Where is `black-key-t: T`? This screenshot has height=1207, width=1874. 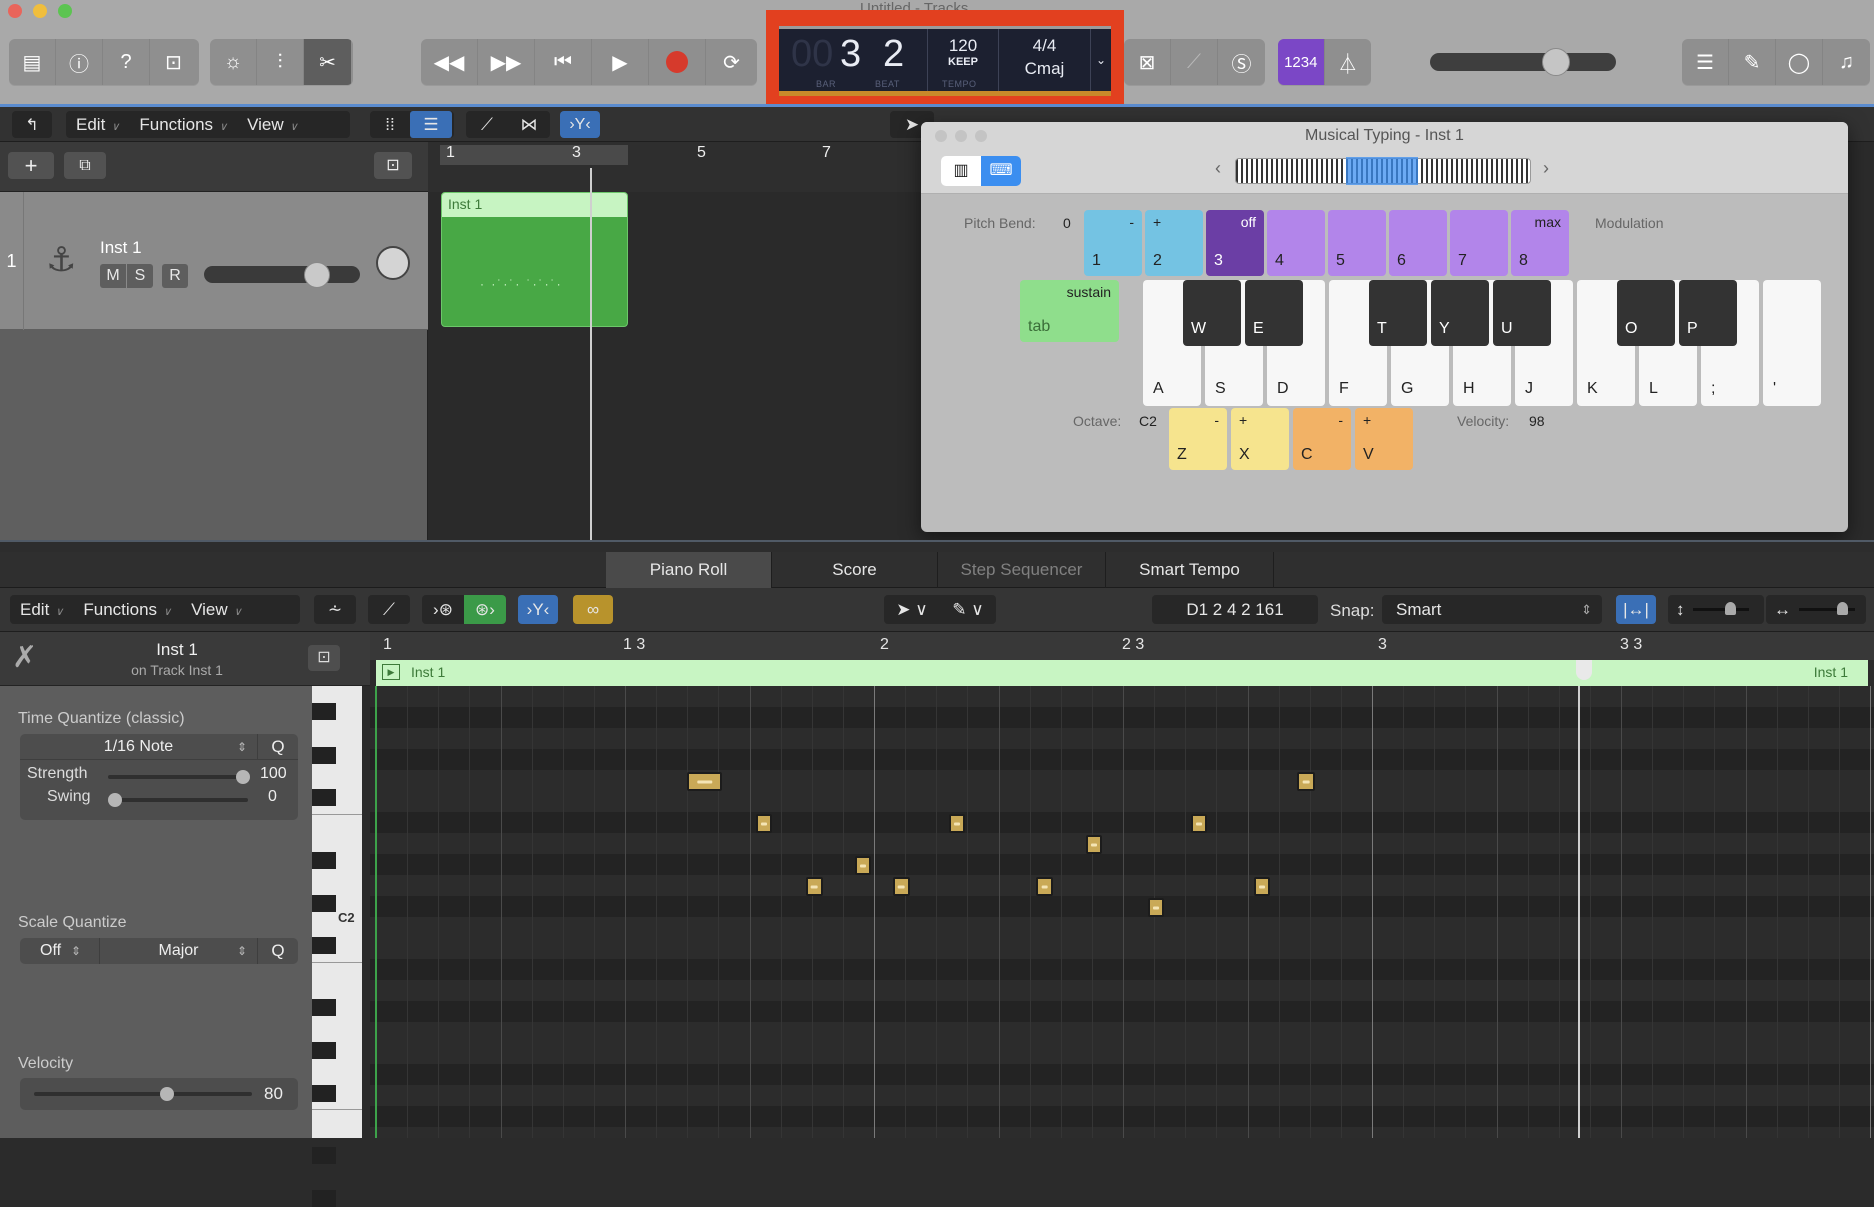
black-key-t: T is located at coordinates (1398, 313).